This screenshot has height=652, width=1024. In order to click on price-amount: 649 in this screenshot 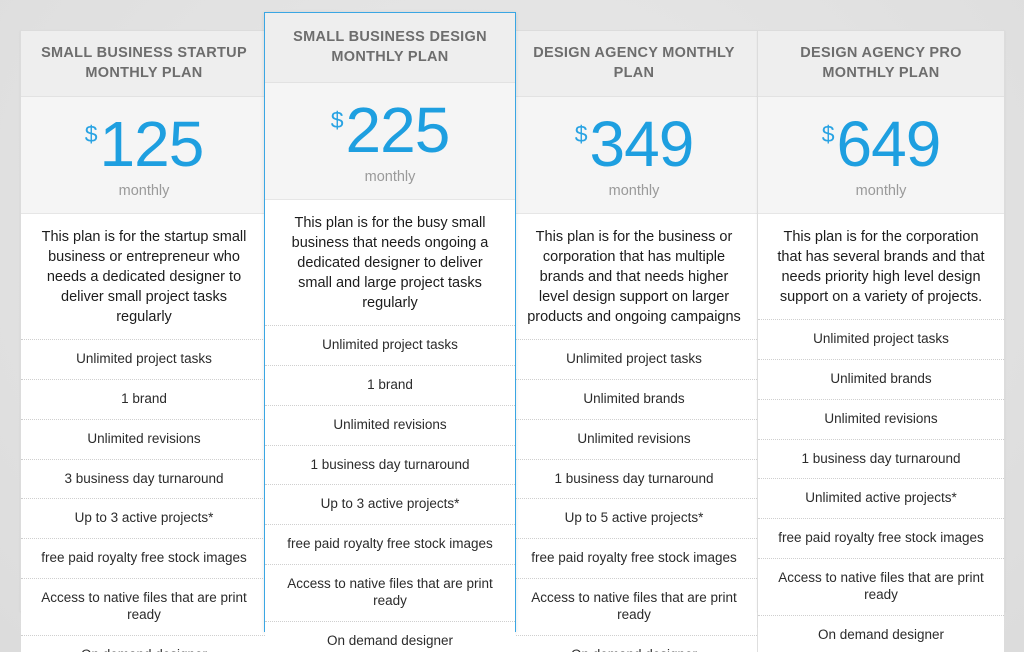, I will do `click(889, 144)`.